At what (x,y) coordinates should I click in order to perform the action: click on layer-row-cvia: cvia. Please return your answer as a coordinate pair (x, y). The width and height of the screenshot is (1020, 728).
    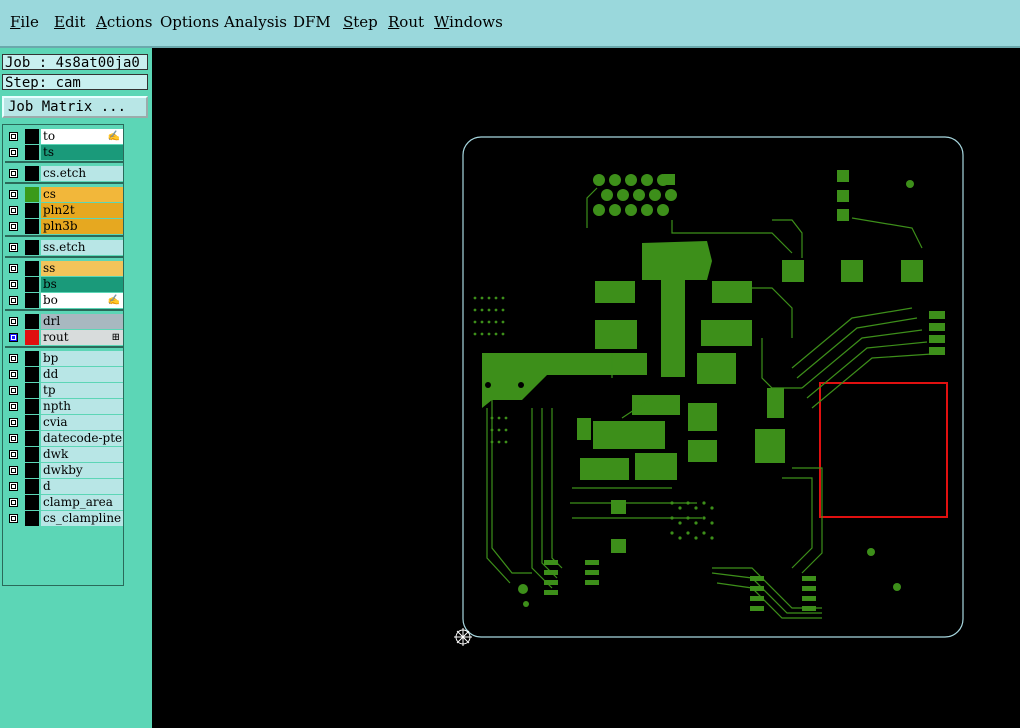
    Looking at the image, I should click on (64, 422).